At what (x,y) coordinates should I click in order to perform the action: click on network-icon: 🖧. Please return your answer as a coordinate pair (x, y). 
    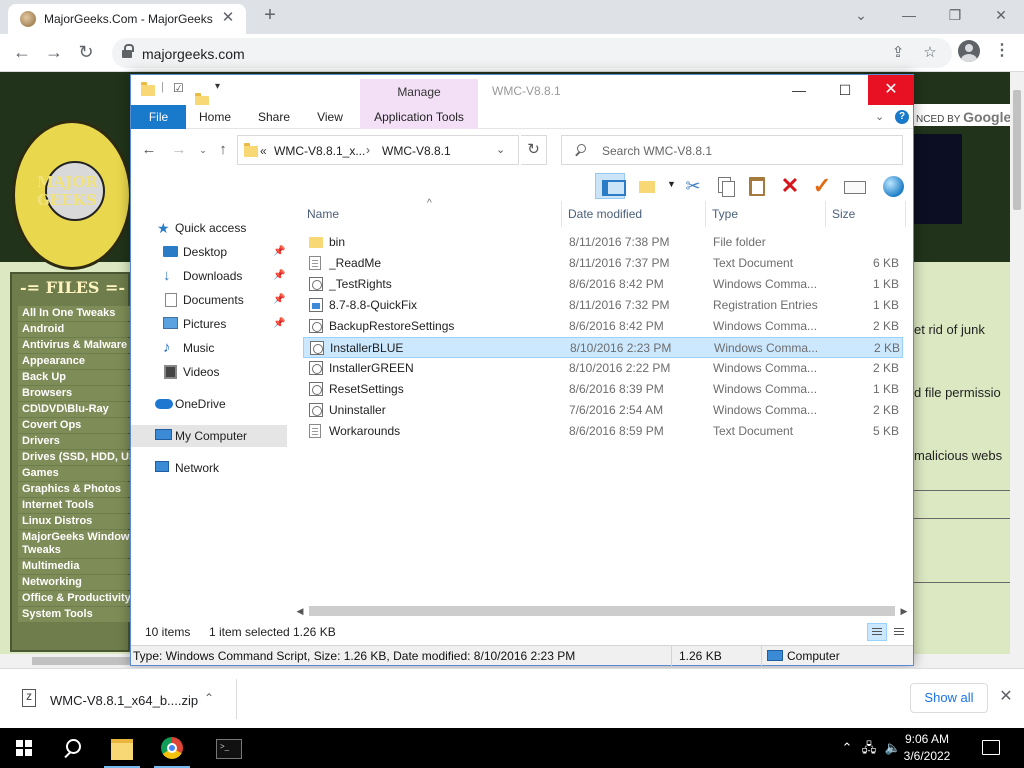
    Looking at the image, I should click on (869, 748).